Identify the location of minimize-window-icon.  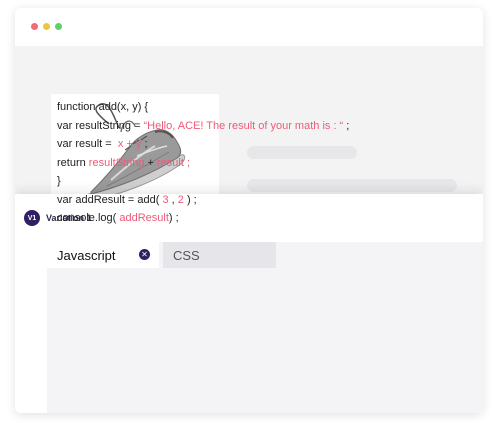
(46, 26).